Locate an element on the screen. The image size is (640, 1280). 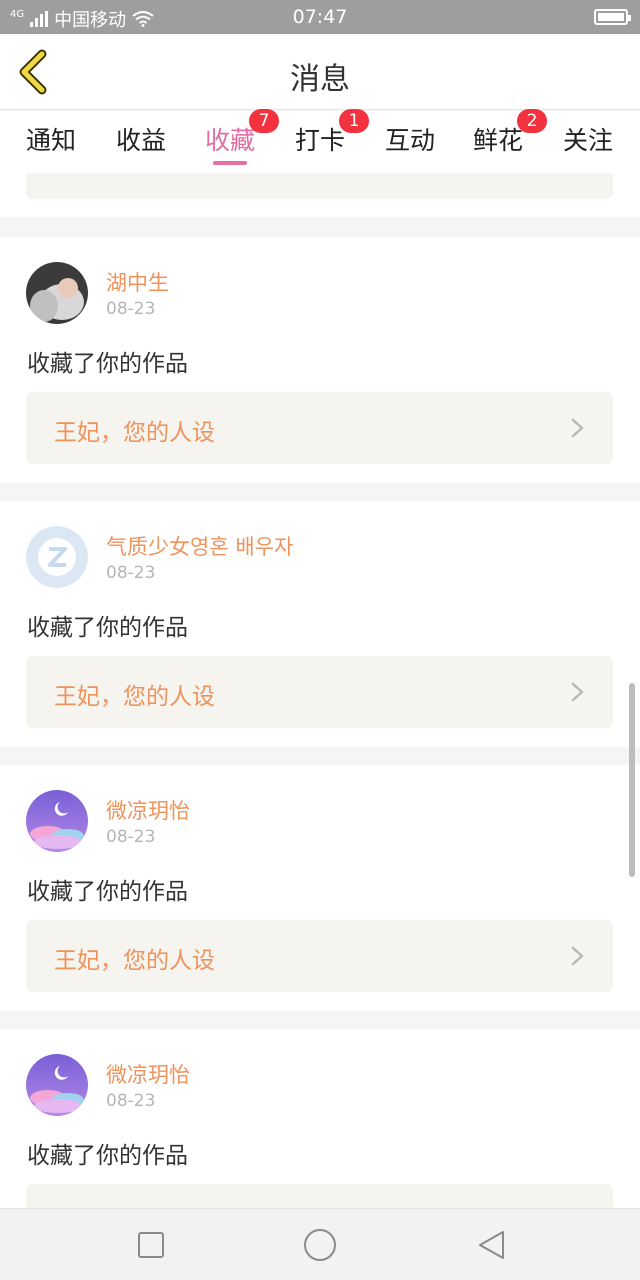
default-avatar-icon is located at coordinates (57, 557).